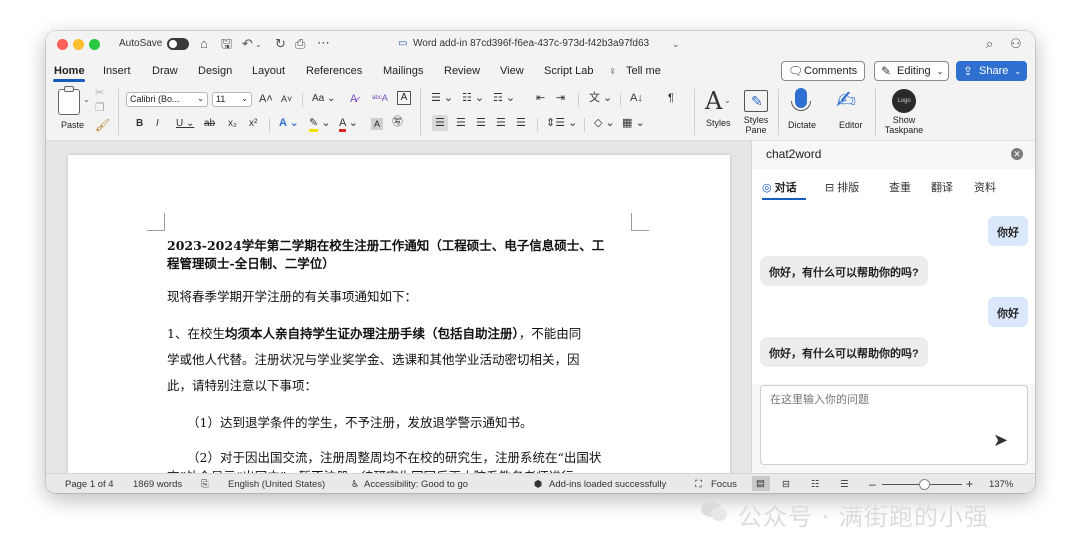 This screenshot has height=552, width=1080. What do you see at coordinates (280, 43) in the screenshot?
I see `redo-icon: ↻` at bounding box center [280, 43].